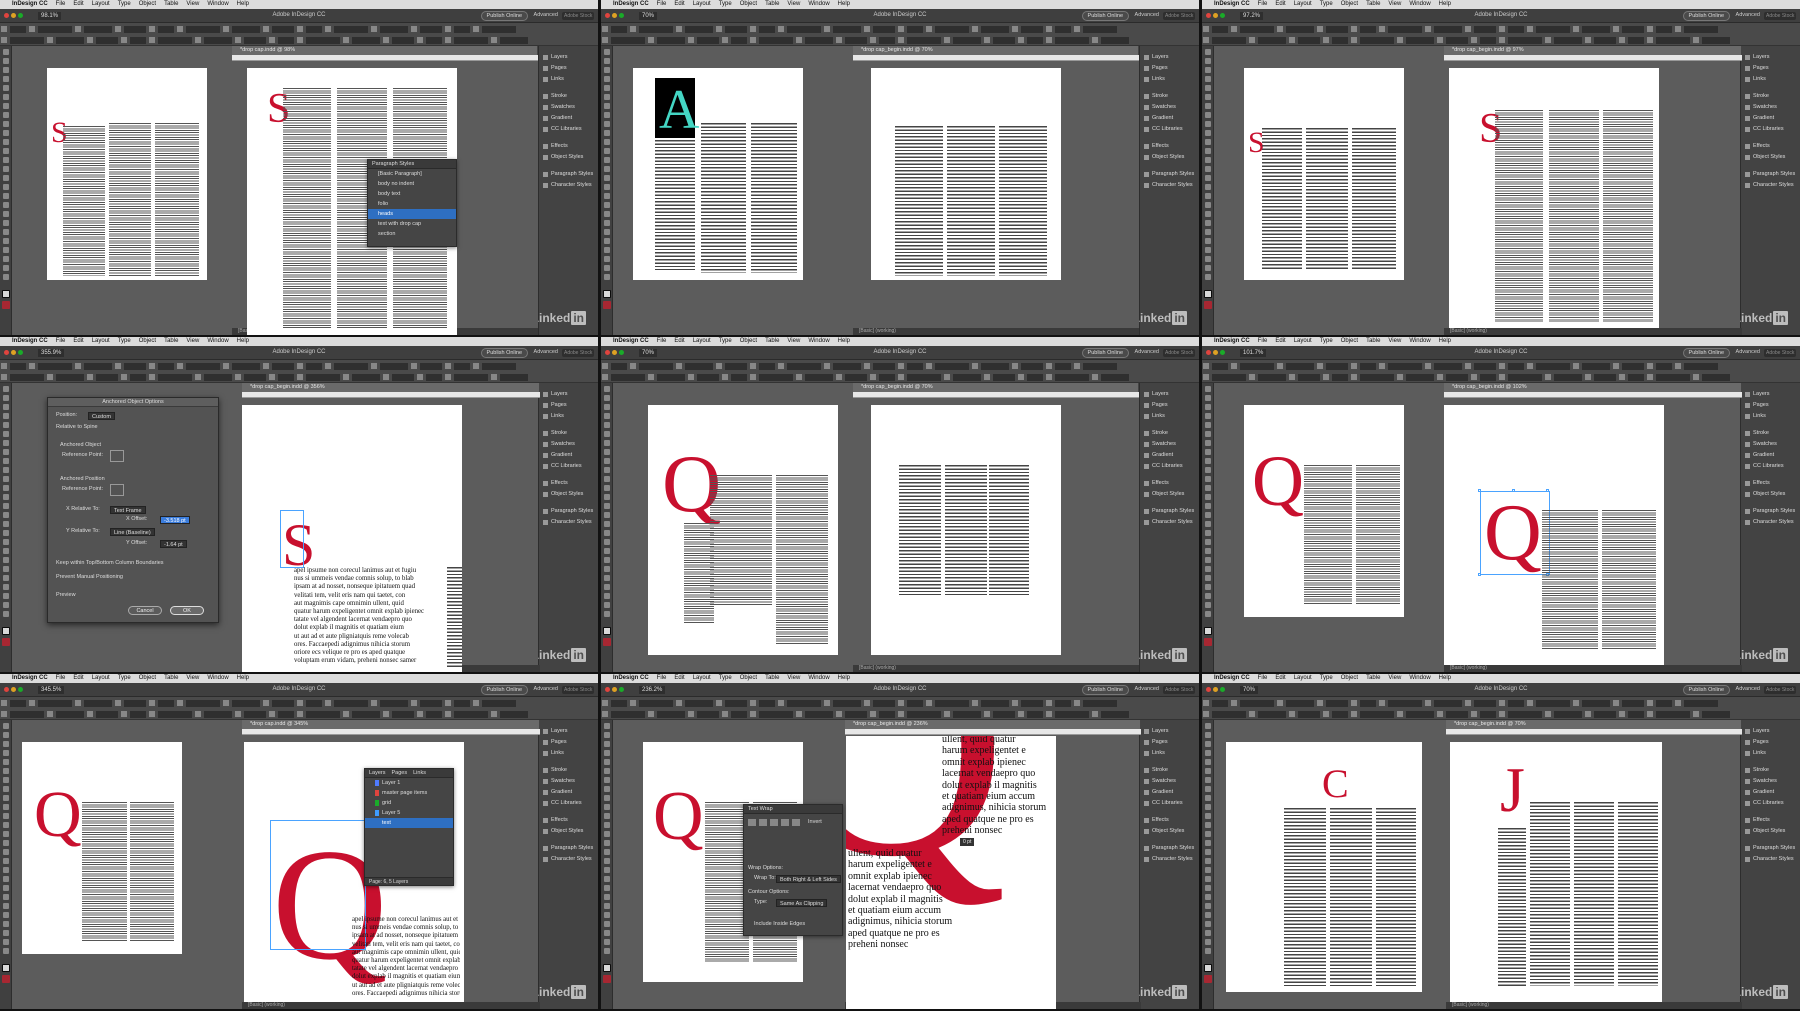 Image resolution: width=1800 pixels, height=1011 pixels. Describe the element at coordinates (1445, 341) in the screenshot. I see `menu-help: Help` at that location.